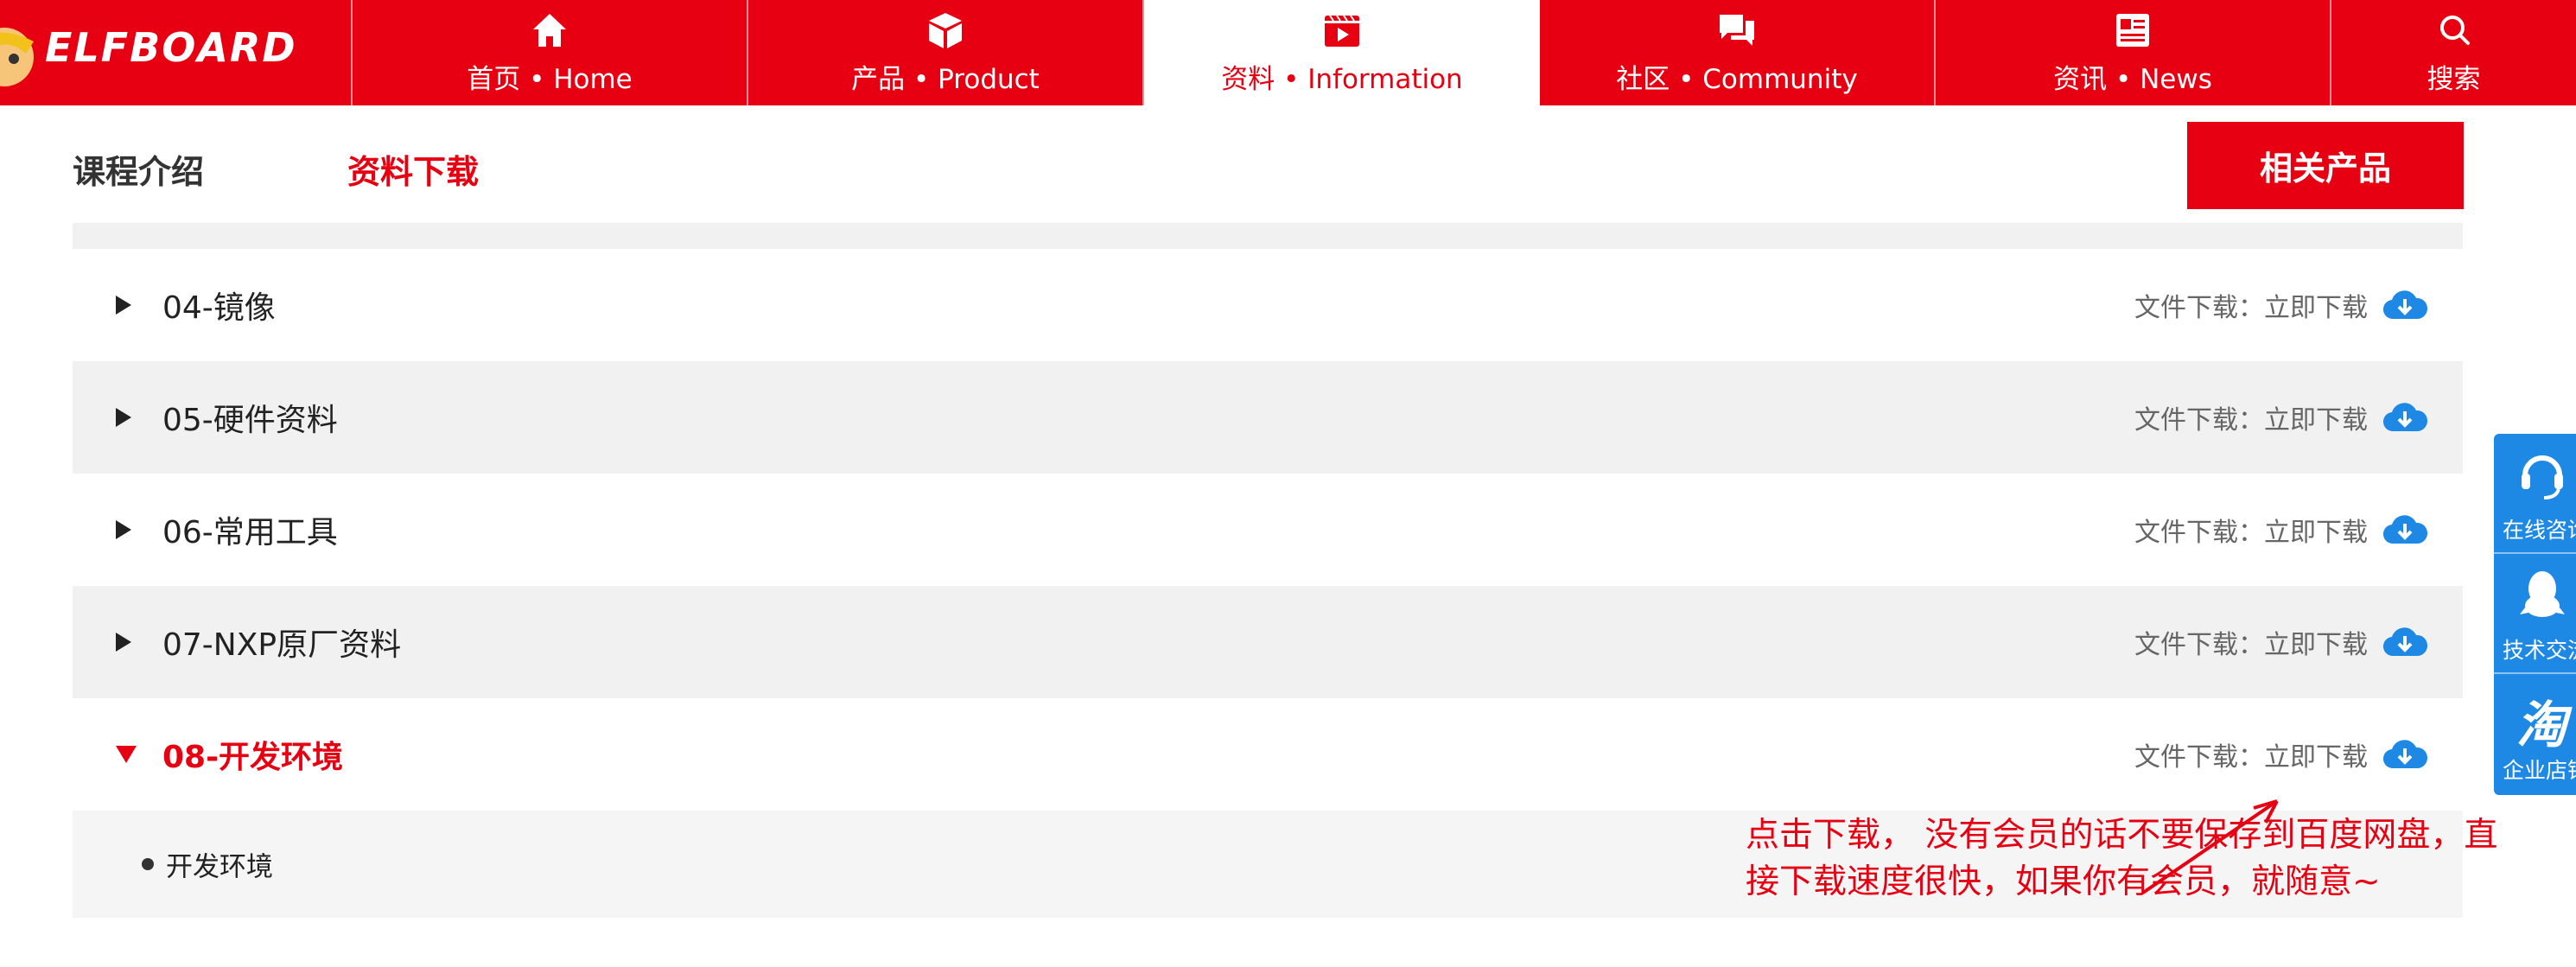 The image size is (2576, 967). I want to click on nav-news: 资讯 • News, so click(2133, 52).